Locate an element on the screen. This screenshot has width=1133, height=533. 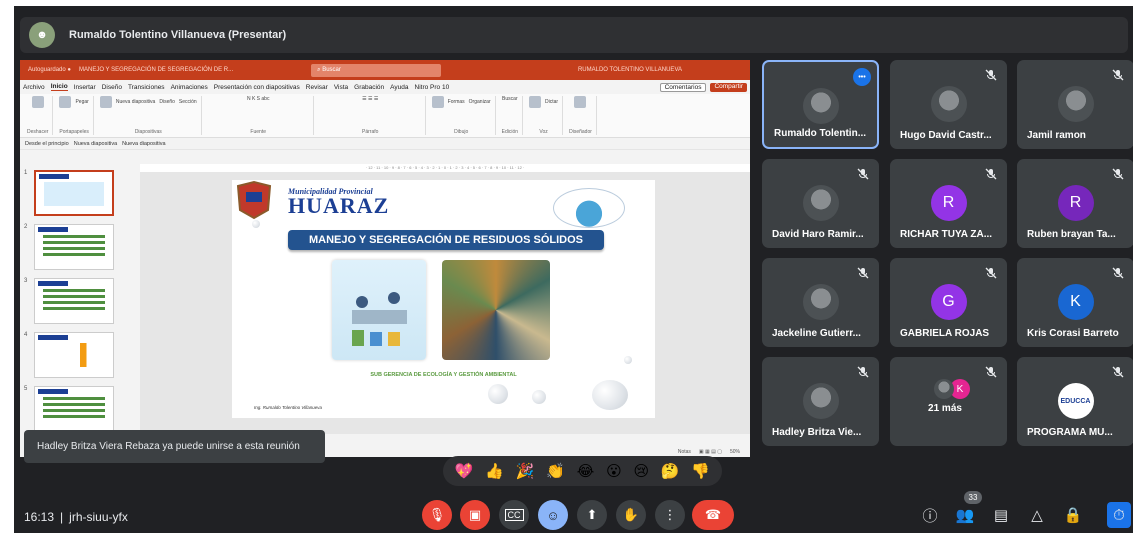
menu-inicio: Inicio is located at coordinates (59, 87).